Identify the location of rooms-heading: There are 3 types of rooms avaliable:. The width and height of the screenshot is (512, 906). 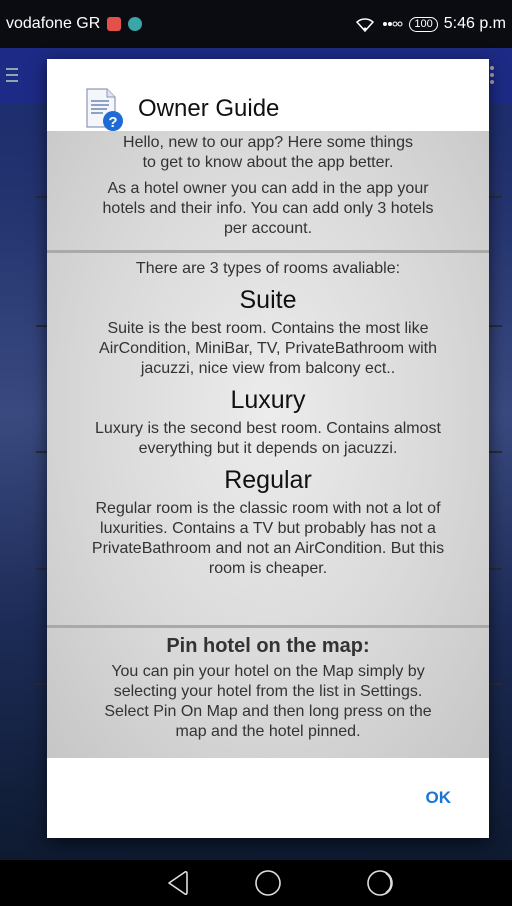
(268, 268).